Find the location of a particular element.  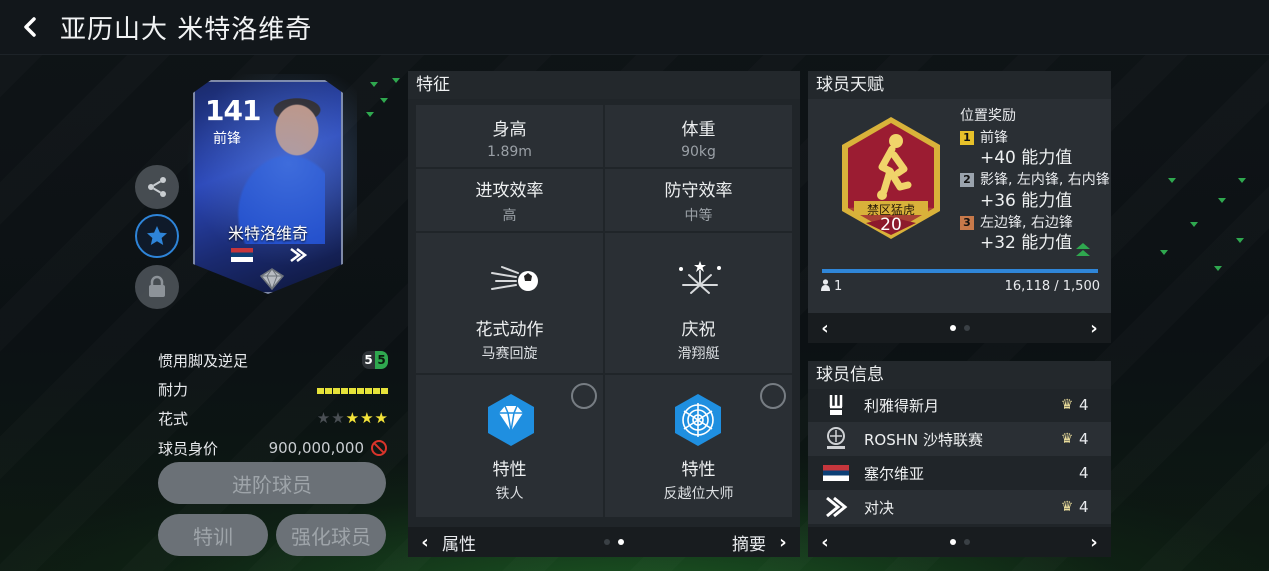

star-icon is located at coordinates (157, 235).